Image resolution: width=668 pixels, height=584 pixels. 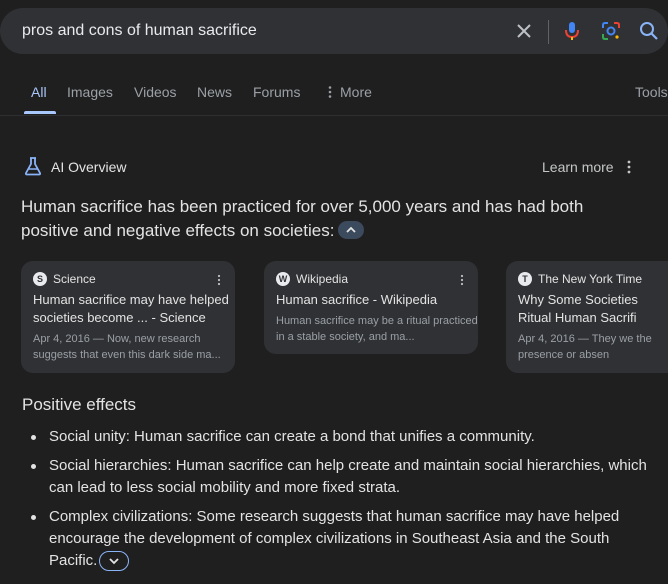 I want to click on expand-citation-button, so click(x=114, y=561).